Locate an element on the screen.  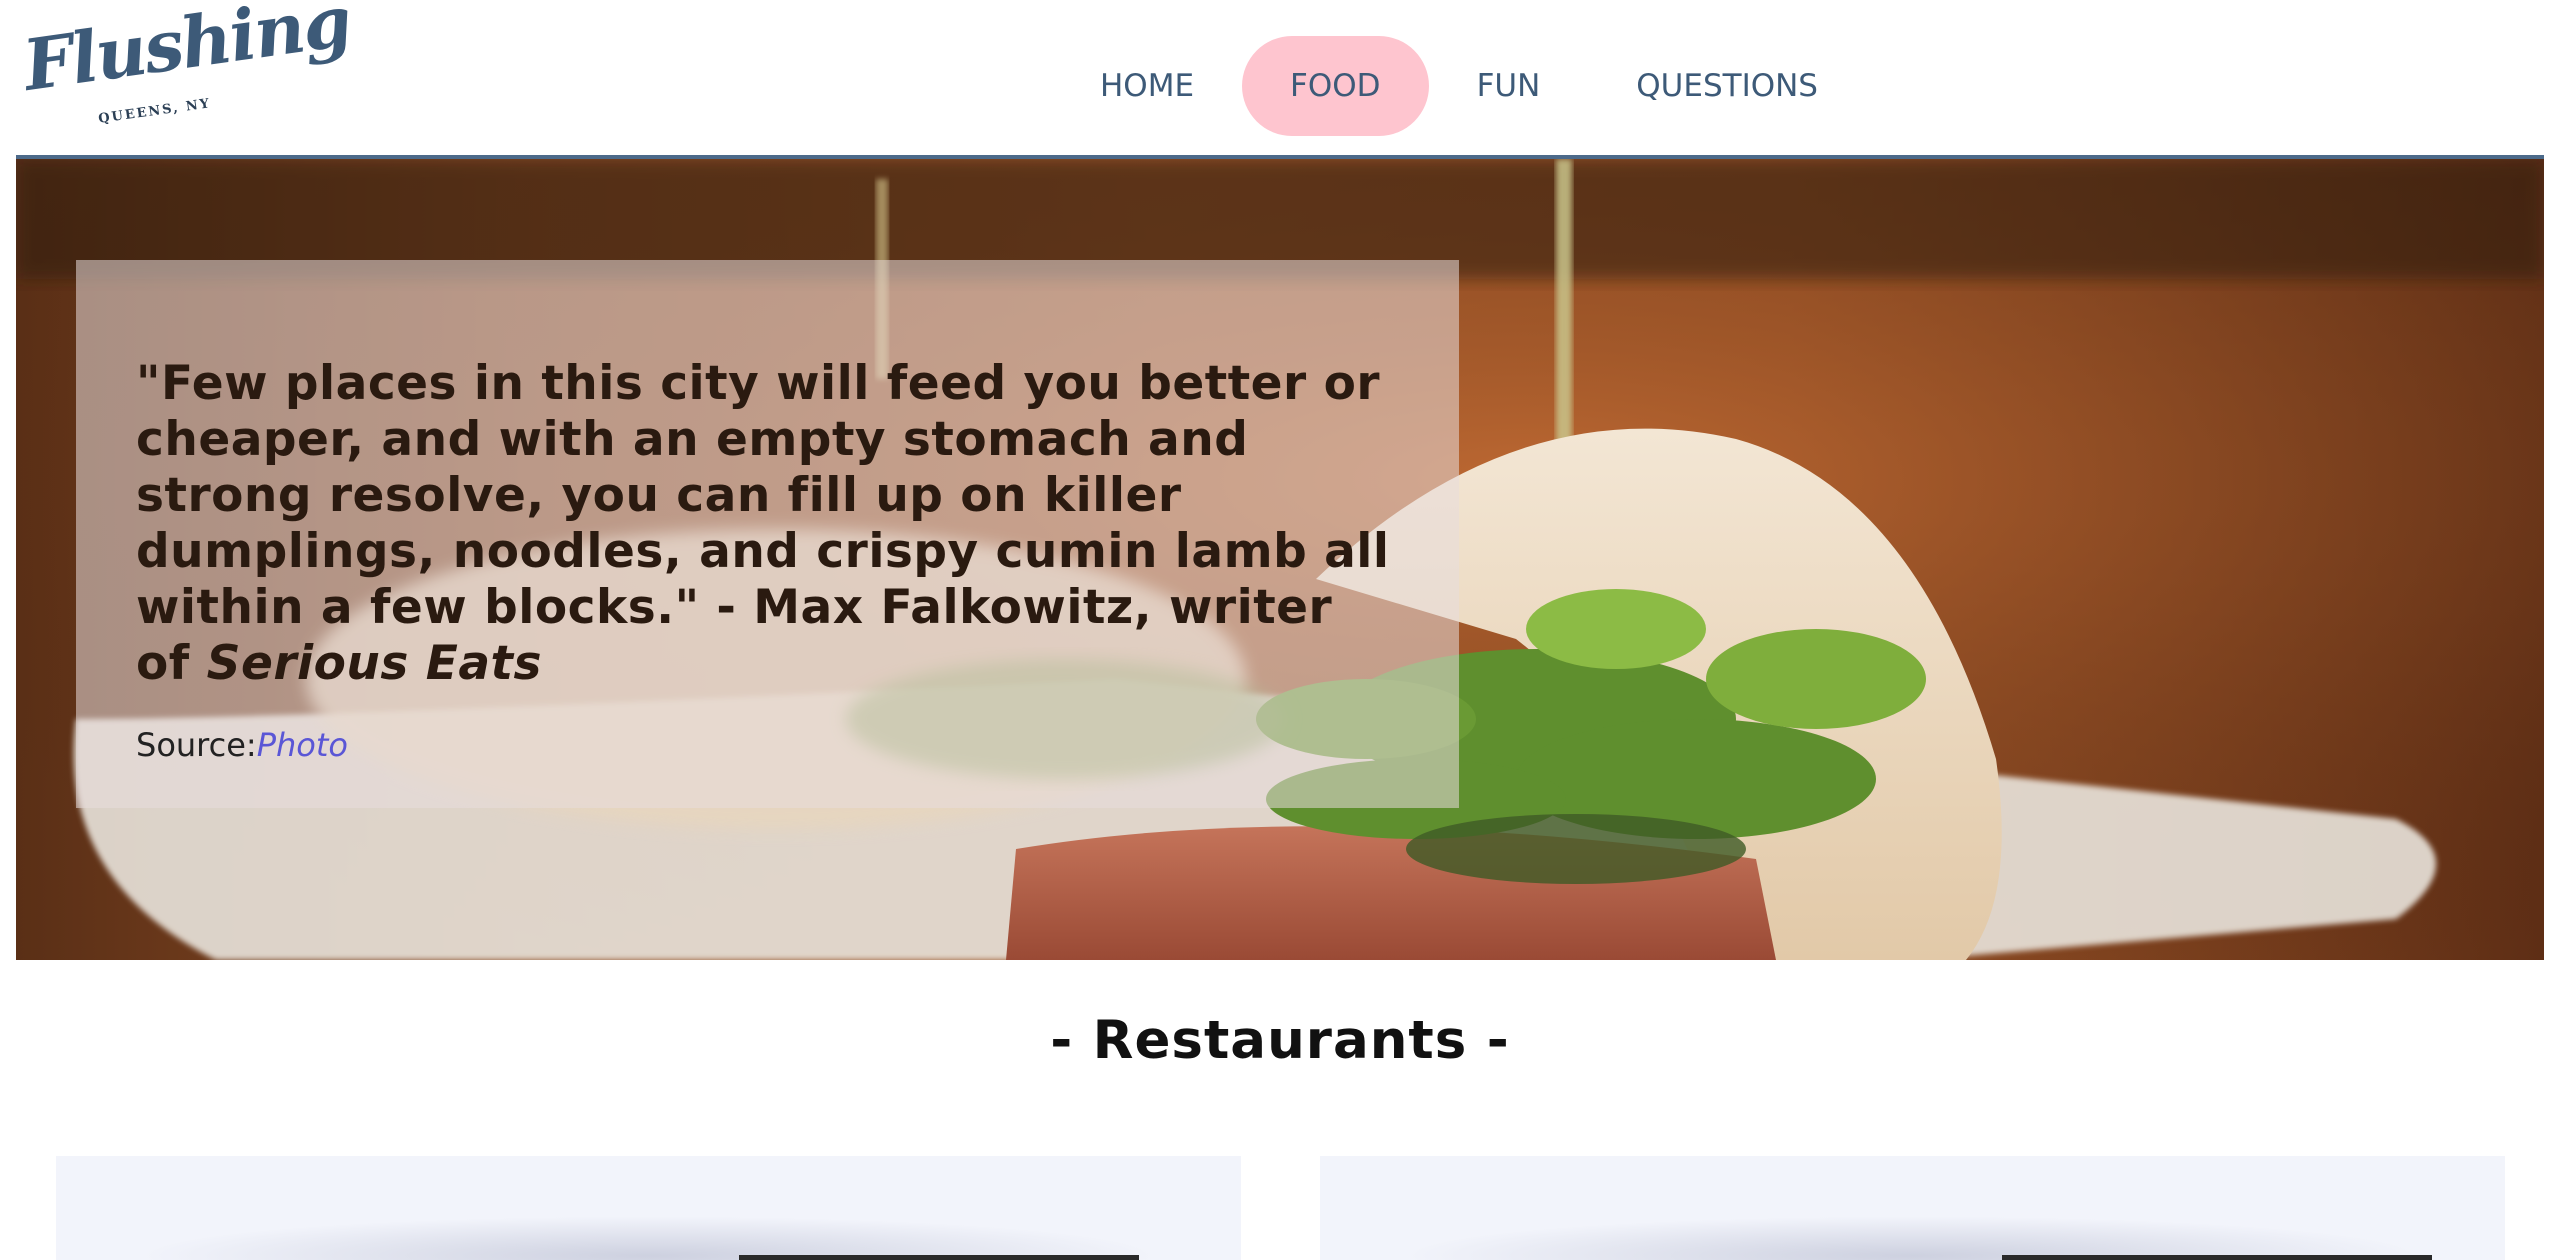
nav-questions: QUESTIONS is located at coordinates (1727, 86).